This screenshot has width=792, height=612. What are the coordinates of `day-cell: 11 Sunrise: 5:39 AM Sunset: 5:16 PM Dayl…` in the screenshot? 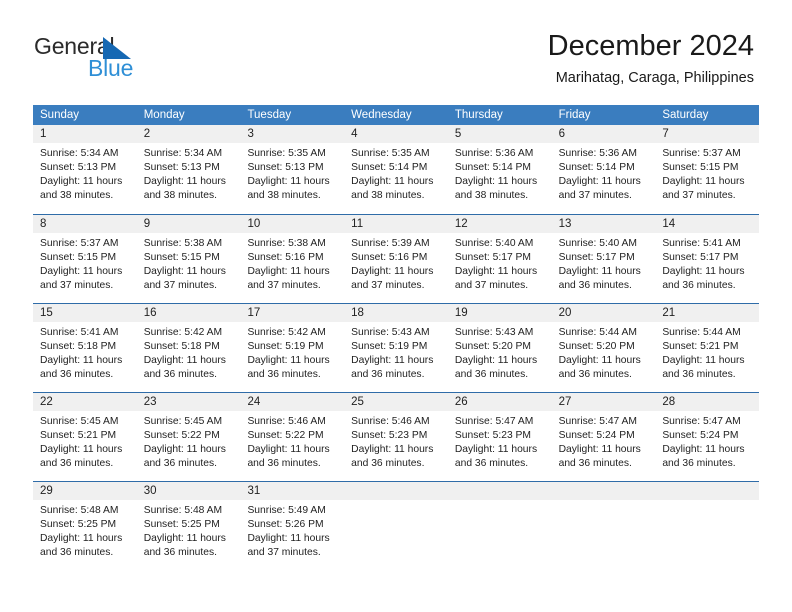 It's located at (396, 259).